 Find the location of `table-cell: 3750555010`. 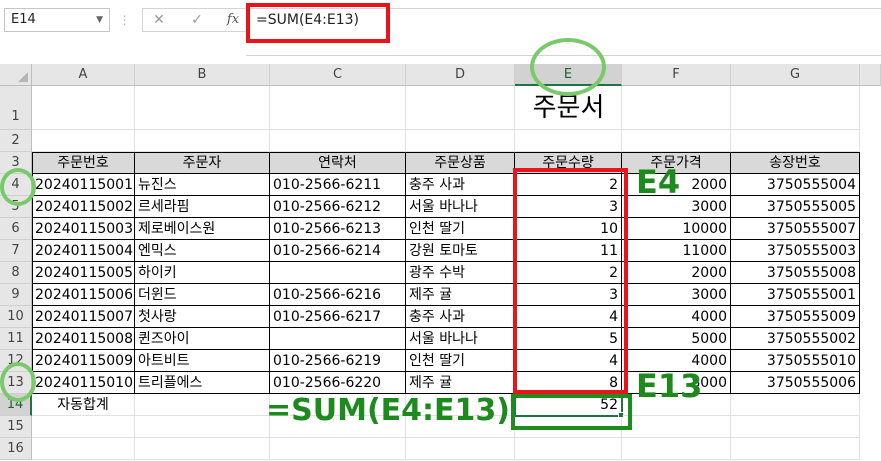

table-cell: 3750555010 is located at coordinates (795, 361).